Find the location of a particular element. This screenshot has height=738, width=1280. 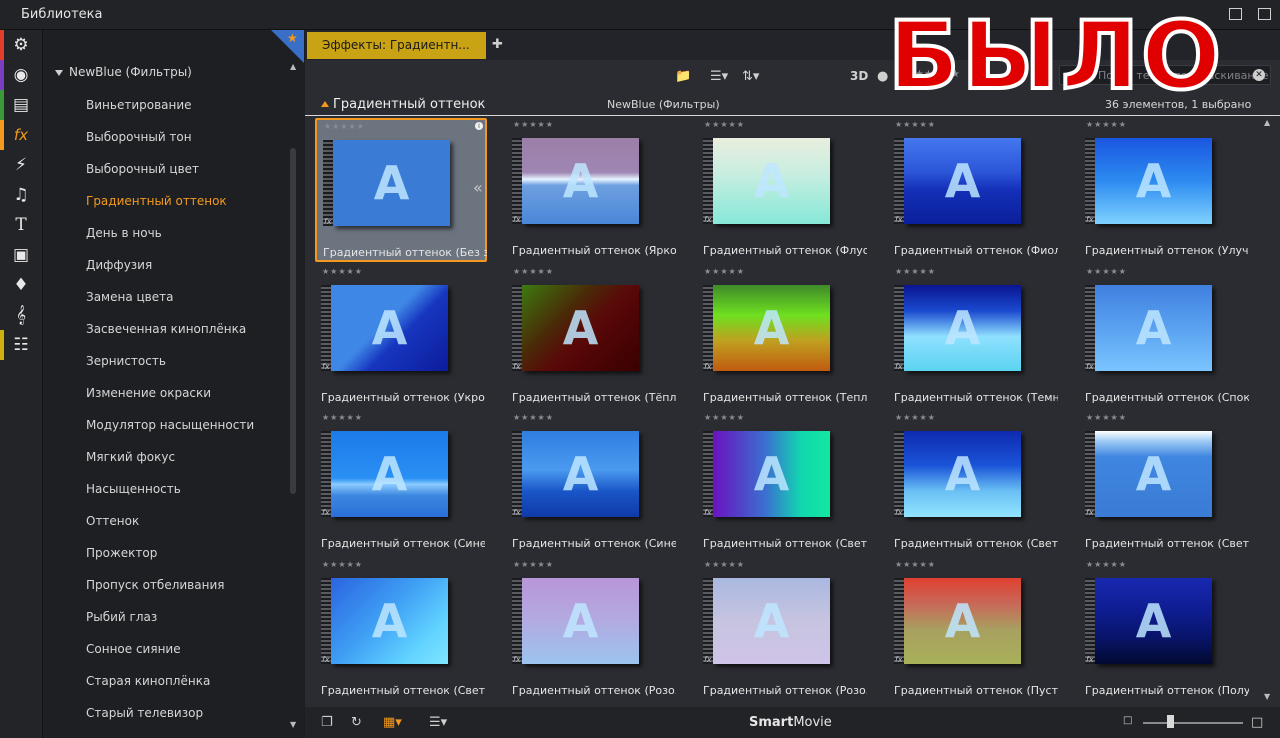

tag-icon: ● is located at coordinates (882, 76).